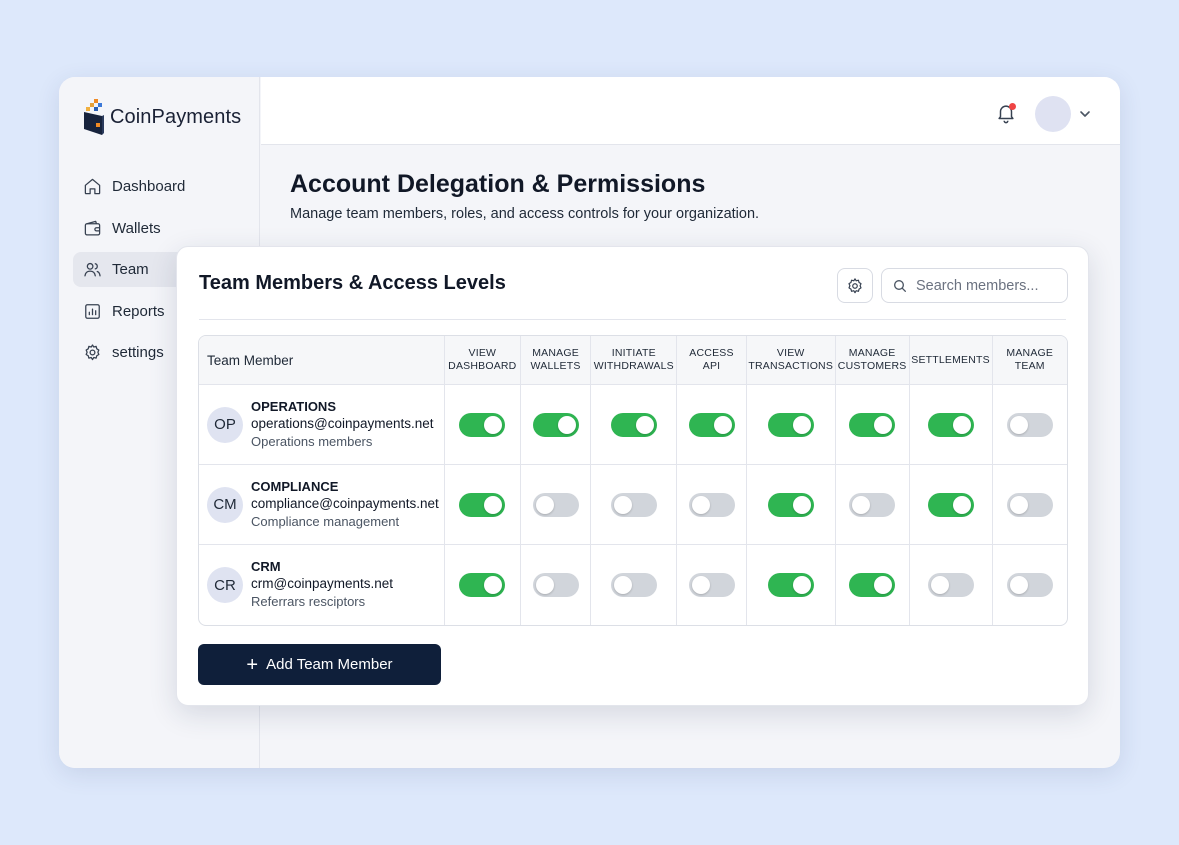 The height and width of the screenshot is (845, 1179). I want to click on member-role: Referrars resciptors, so click(308, 601).